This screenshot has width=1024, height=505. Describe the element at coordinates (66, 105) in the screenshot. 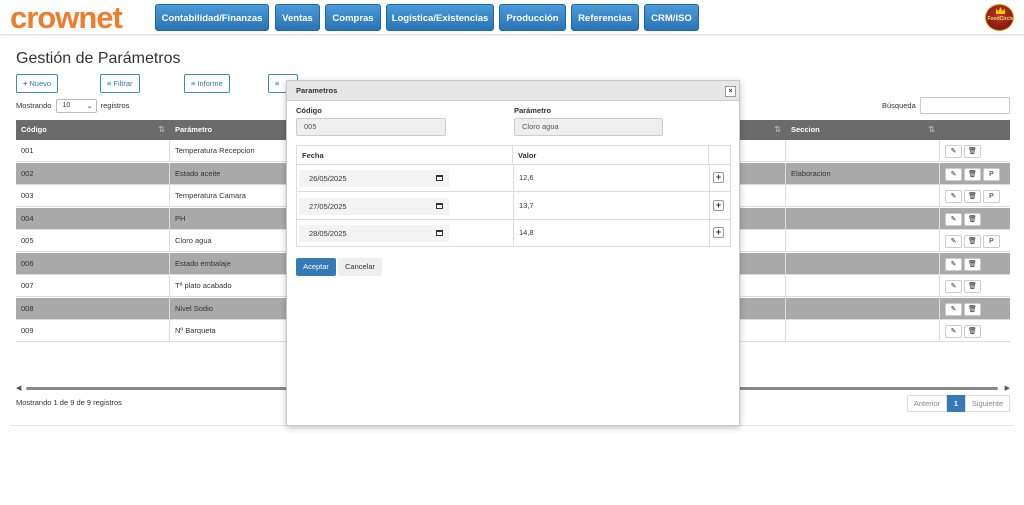

I see `length-value: 10` at that location.